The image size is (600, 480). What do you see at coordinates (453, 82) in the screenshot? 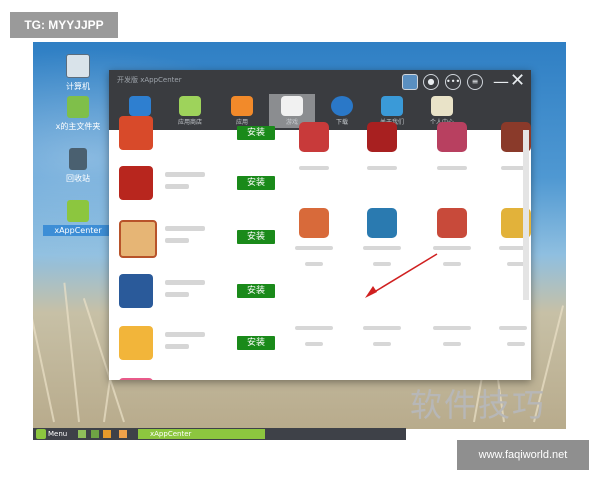
I see `chat-icon: •••` at bounding box center [453, 82].